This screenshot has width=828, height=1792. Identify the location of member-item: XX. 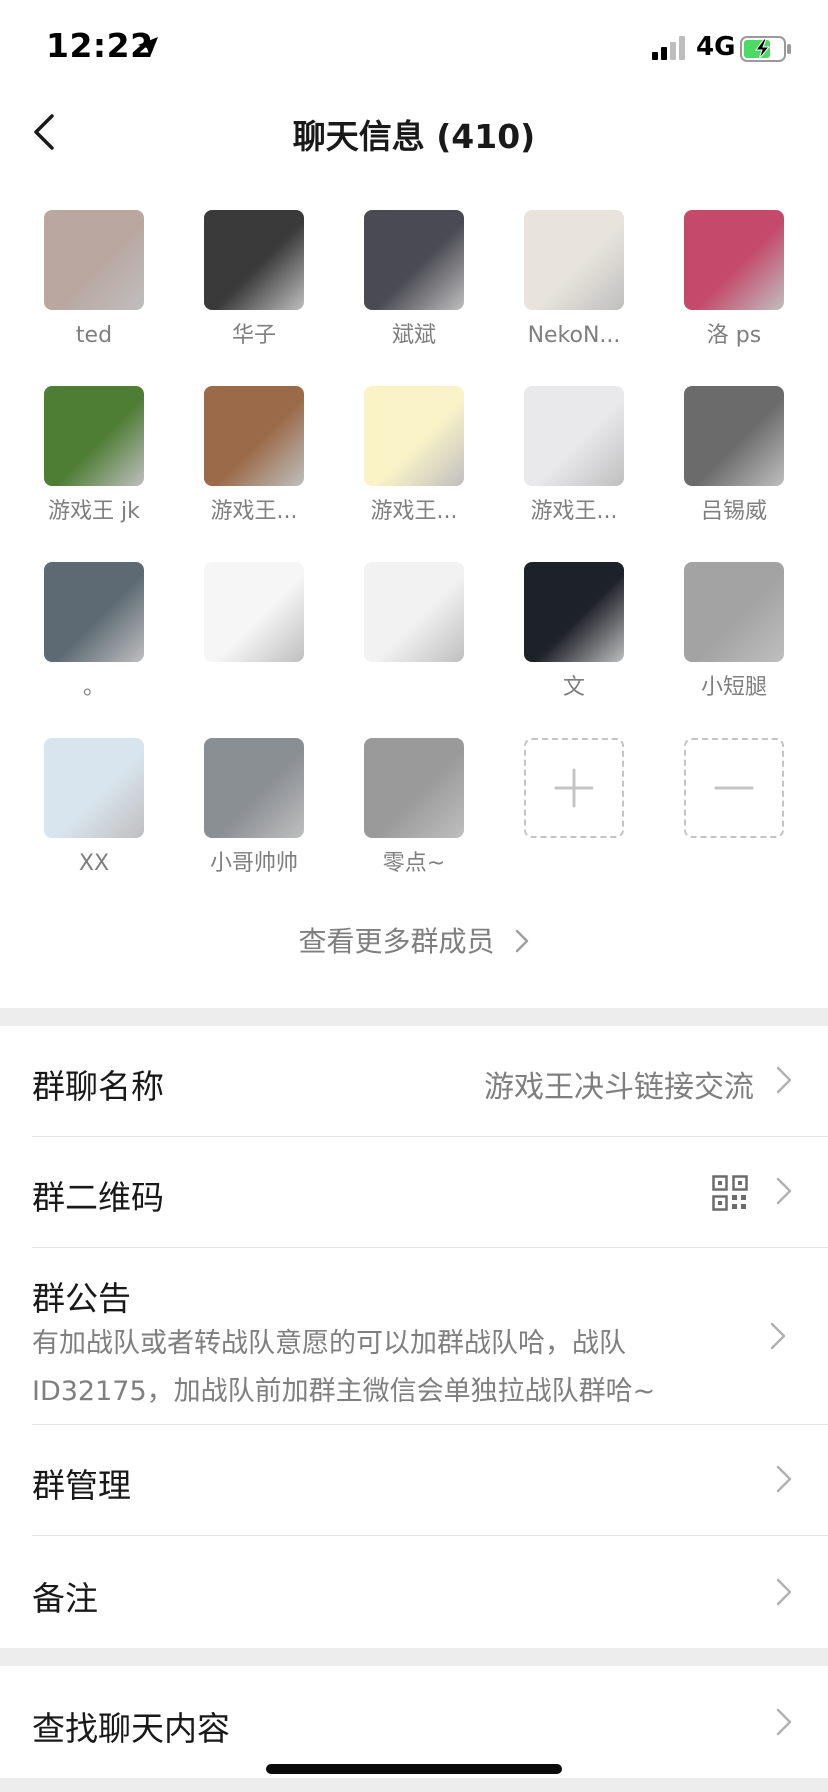
(94, 826).